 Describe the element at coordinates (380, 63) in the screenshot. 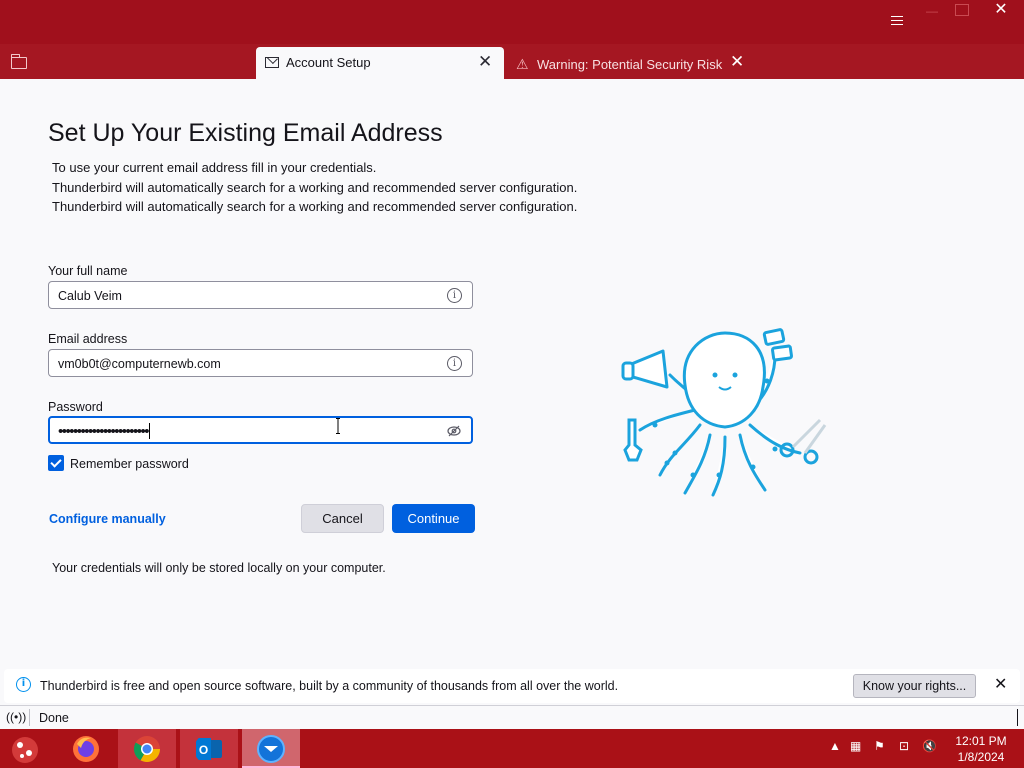

I see `tab-account-setup: Account Setup ✕` at that location.